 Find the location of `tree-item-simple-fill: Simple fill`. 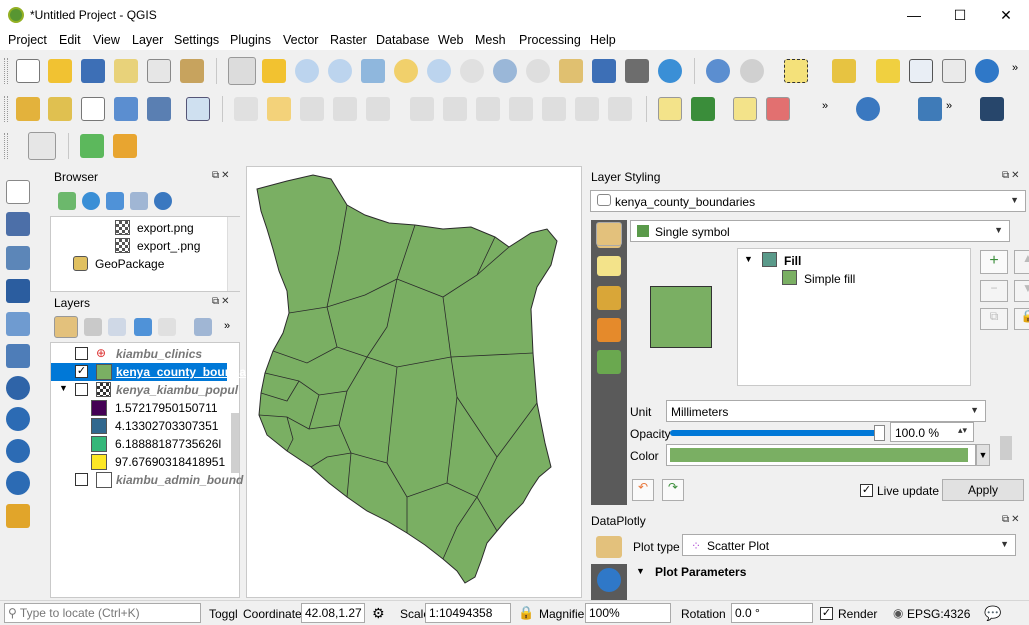

tree-item-simple-fill: Simple fill is located at coordinates (872, 279).